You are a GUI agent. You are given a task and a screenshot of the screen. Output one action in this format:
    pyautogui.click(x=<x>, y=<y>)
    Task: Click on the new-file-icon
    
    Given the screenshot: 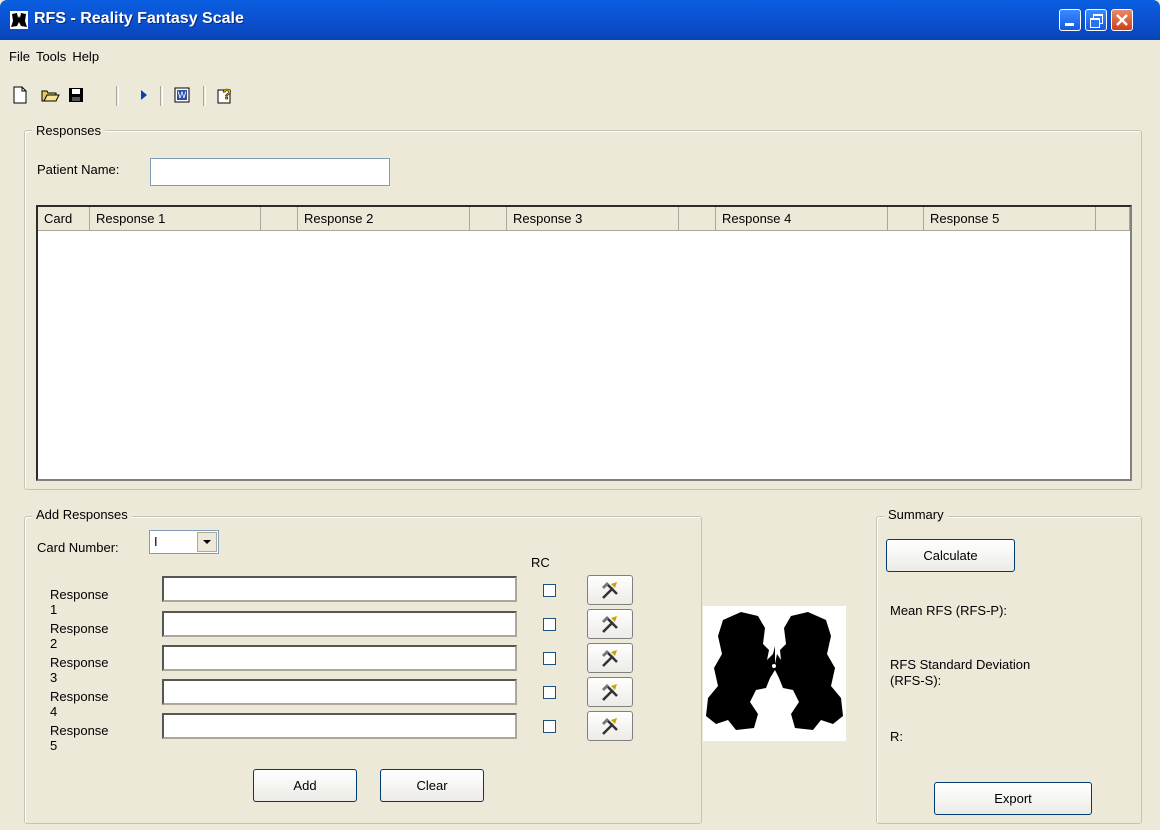 What is the action you would take?
    pyautogui.click(x=20, y=95)
    